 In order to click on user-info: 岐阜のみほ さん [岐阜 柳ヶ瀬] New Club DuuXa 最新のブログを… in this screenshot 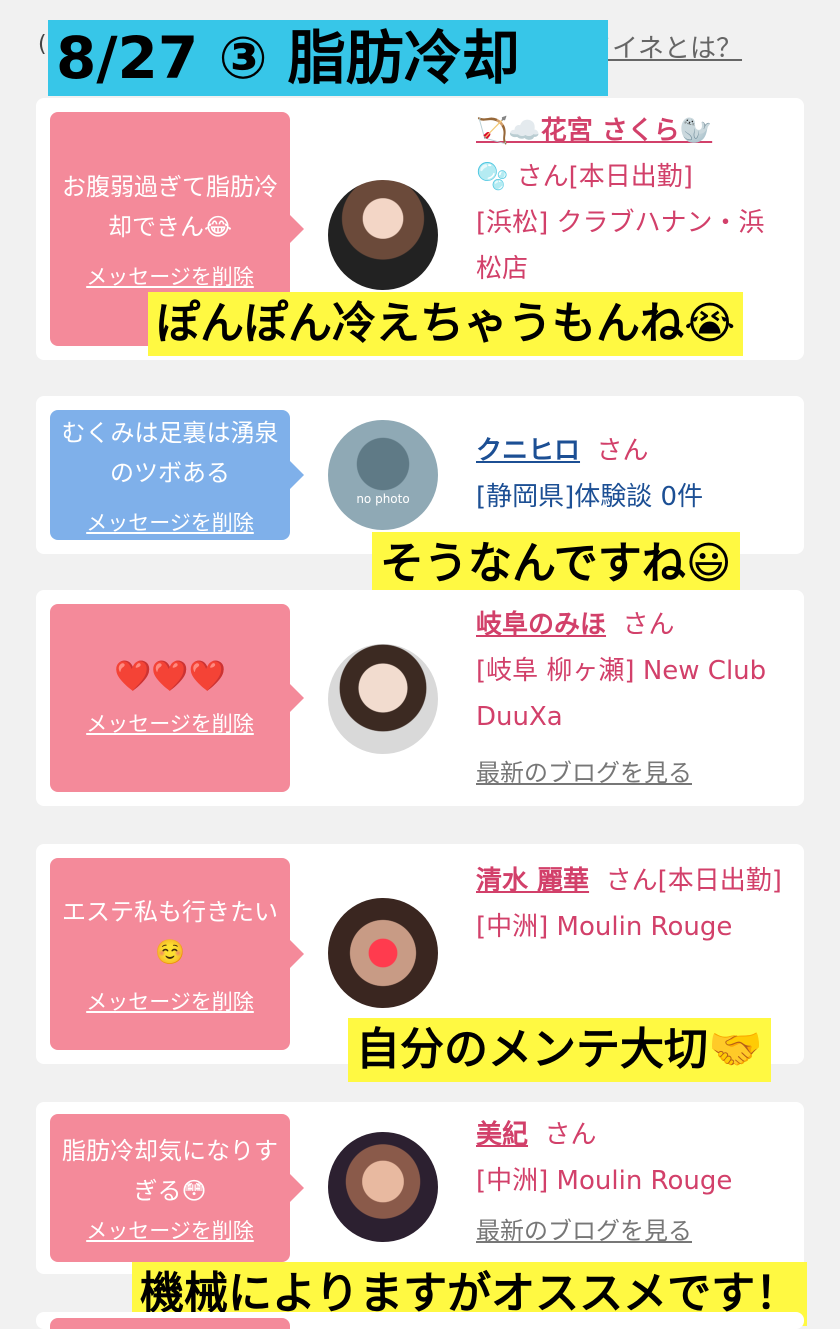, I will do `click(631, 699)`.